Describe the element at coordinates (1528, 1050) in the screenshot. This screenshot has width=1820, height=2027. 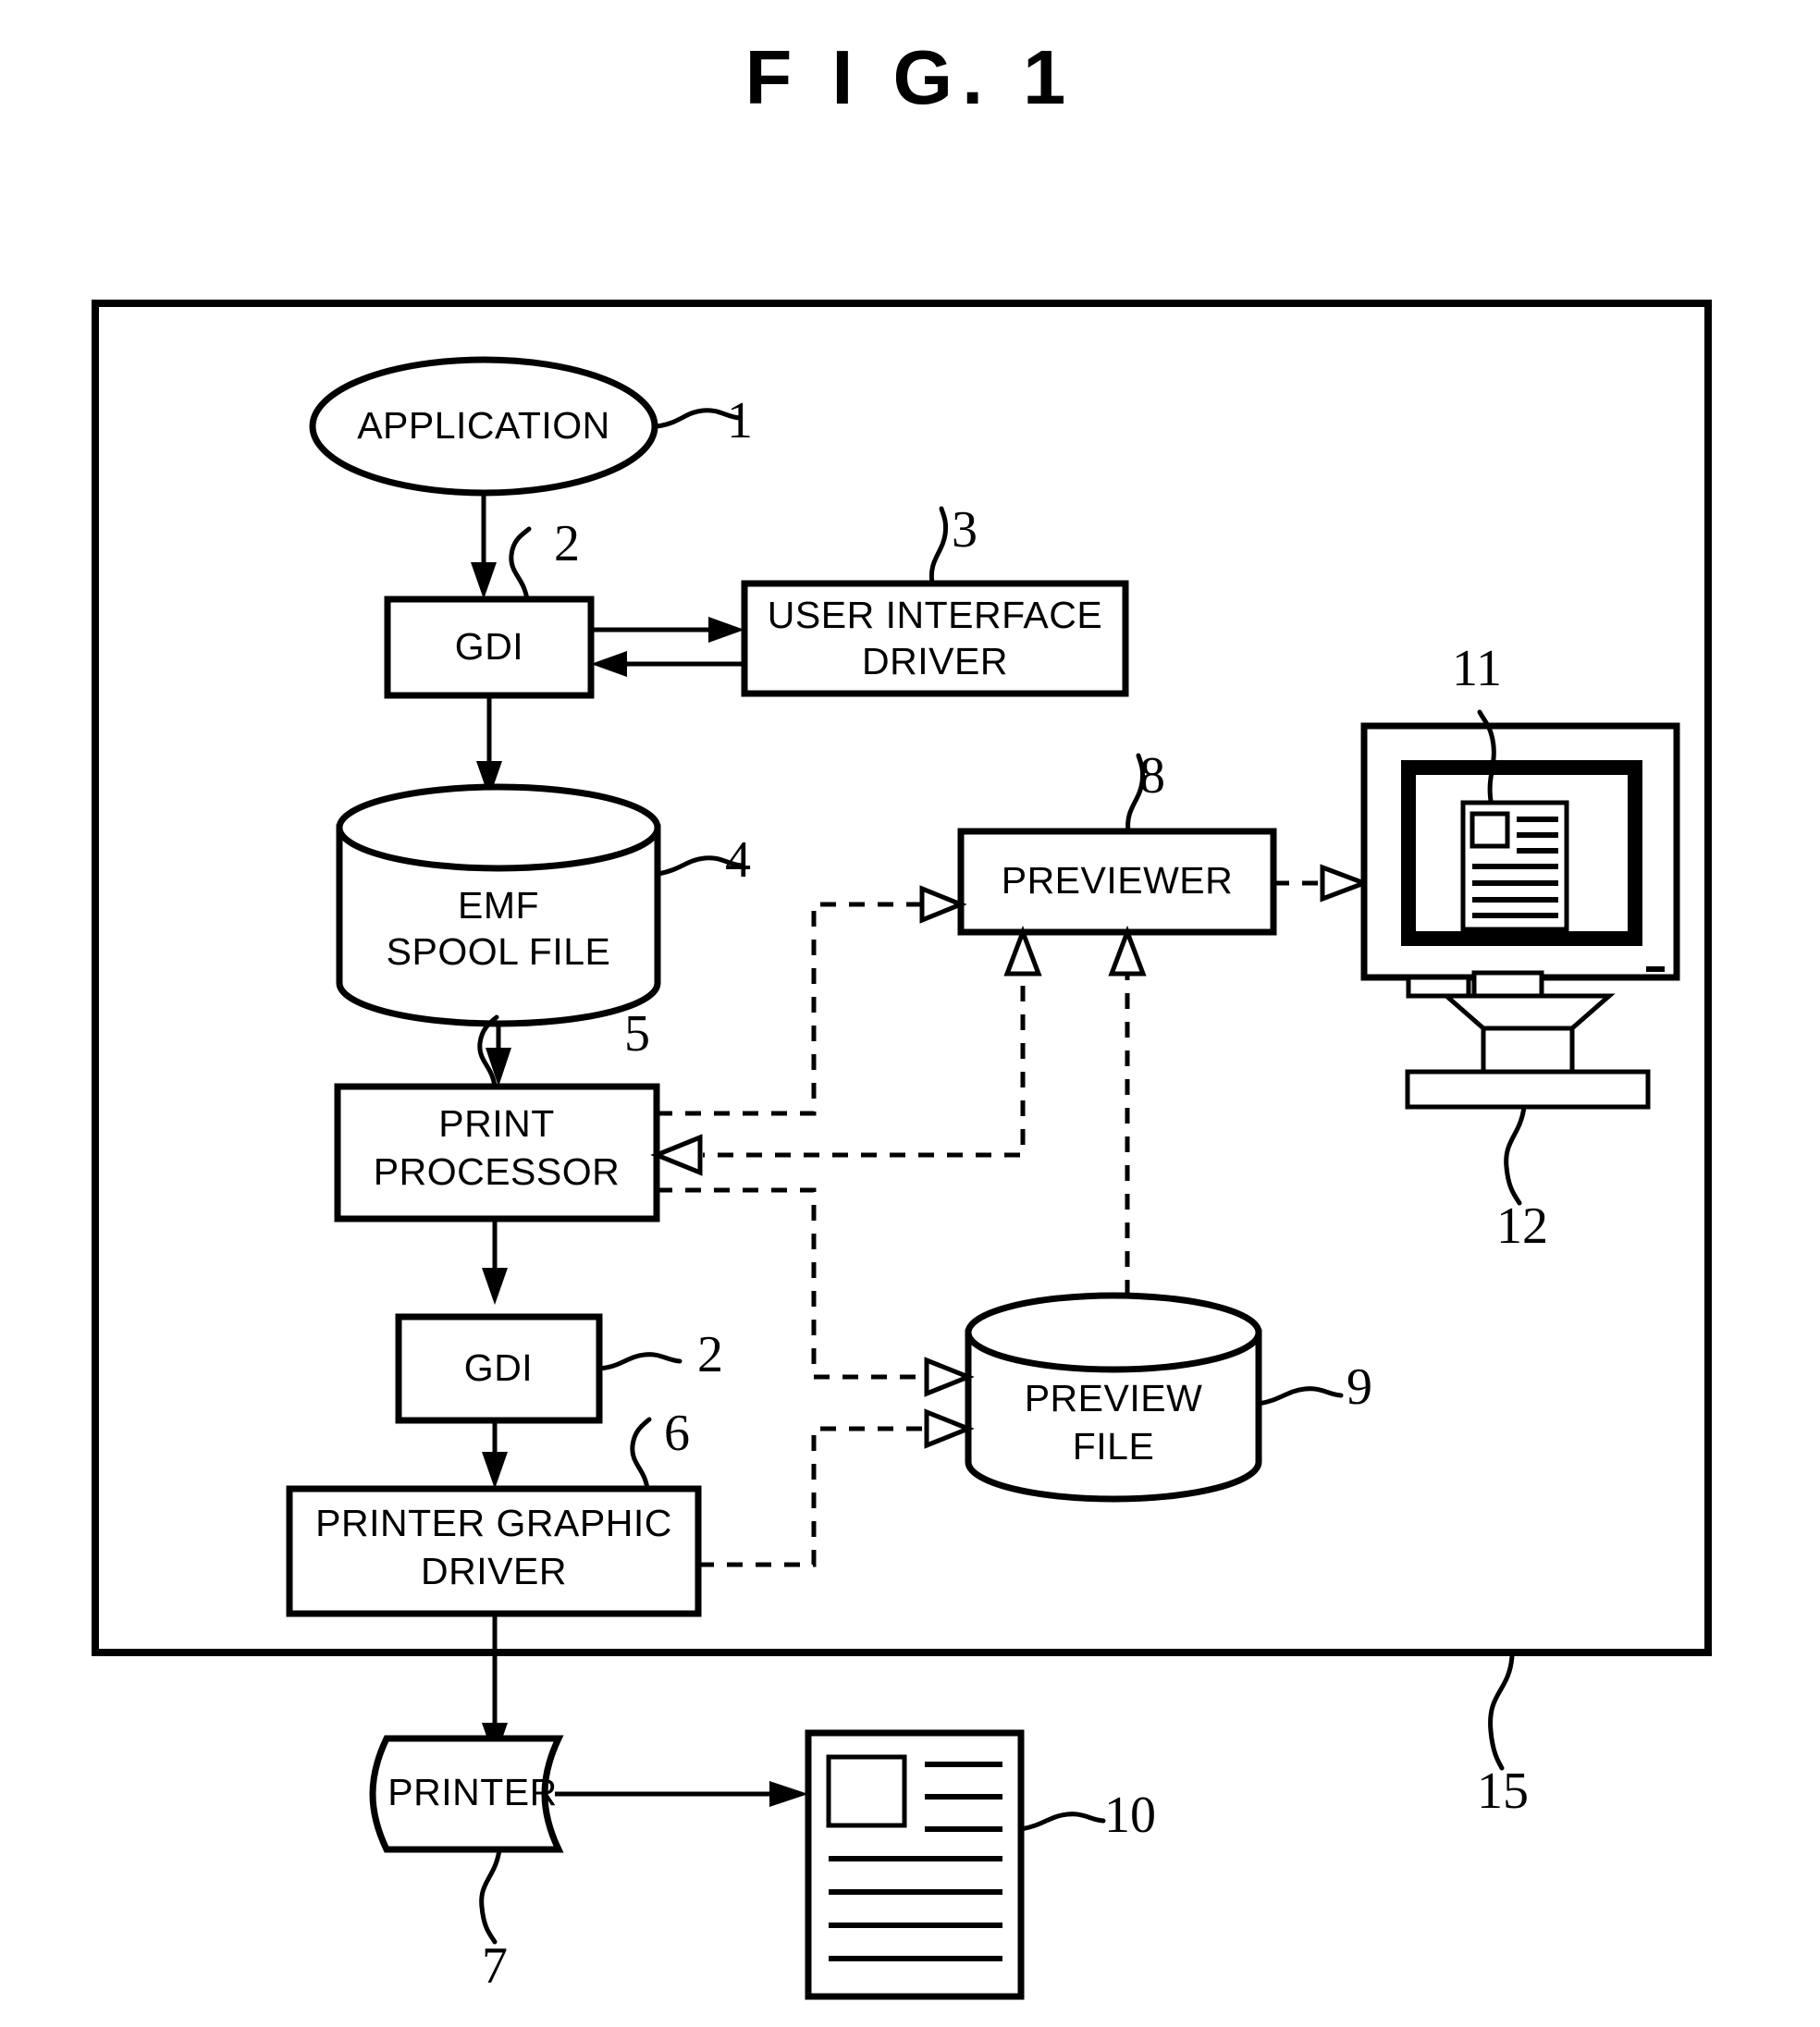
I see `monitor-neck` at that location.